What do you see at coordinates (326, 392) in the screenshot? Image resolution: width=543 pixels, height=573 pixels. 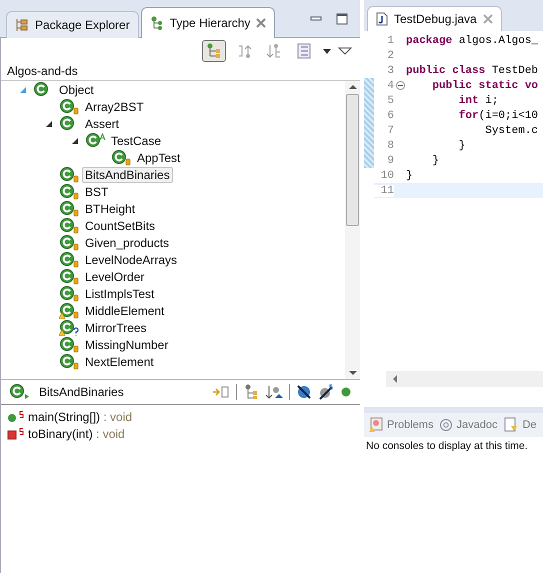 I see `hide-static-icon` at bounding box center [326, 392].